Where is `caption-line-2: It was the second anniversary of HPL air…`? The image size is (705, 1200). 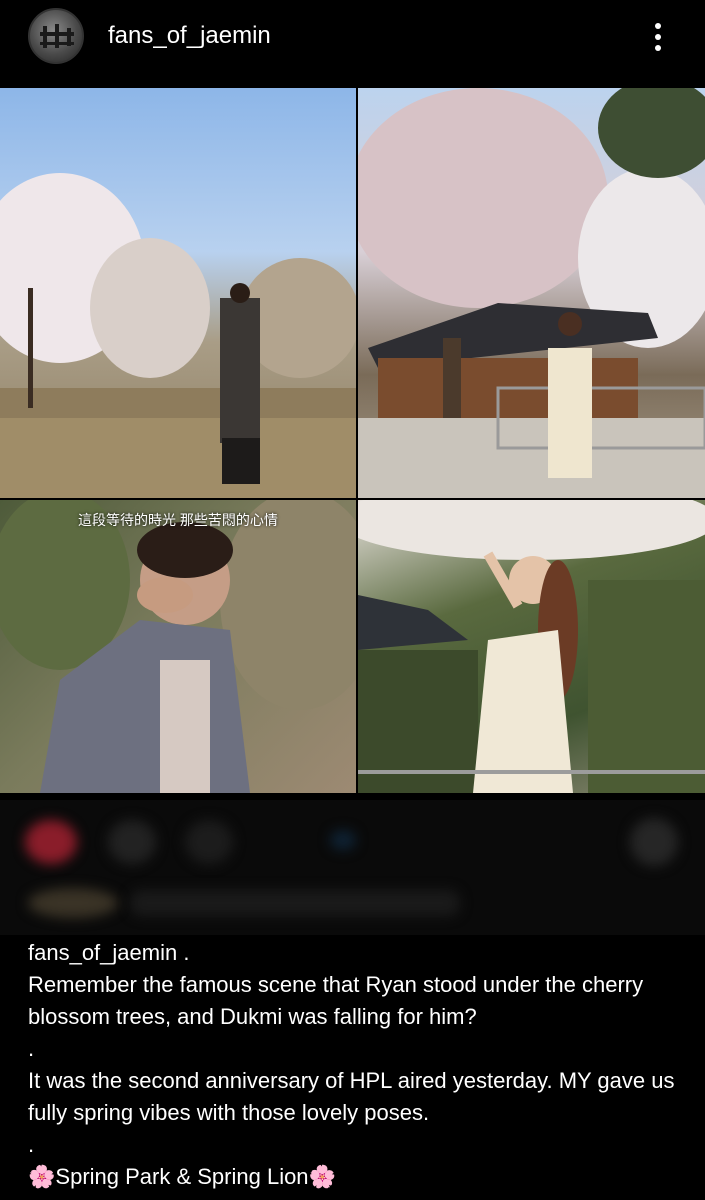 caption-line-2: It was the second anniversary of HPL air… is located at coordinates (351, 1096).